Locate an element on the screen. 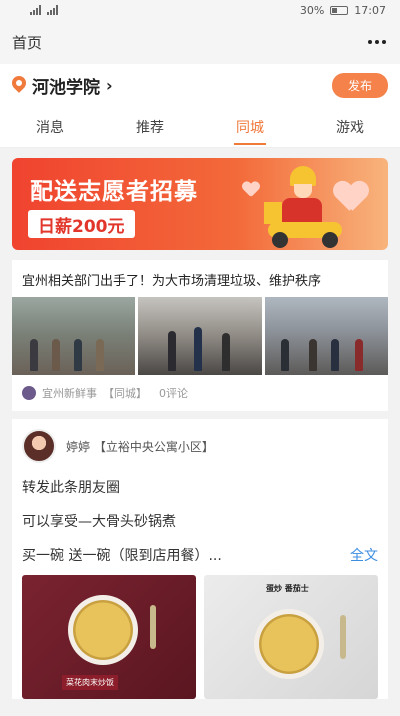 This screenshot has width=400, height=716. news-meta: 宜州新鲜事 【同城】 0评论 is located at coordinates (200, 388).